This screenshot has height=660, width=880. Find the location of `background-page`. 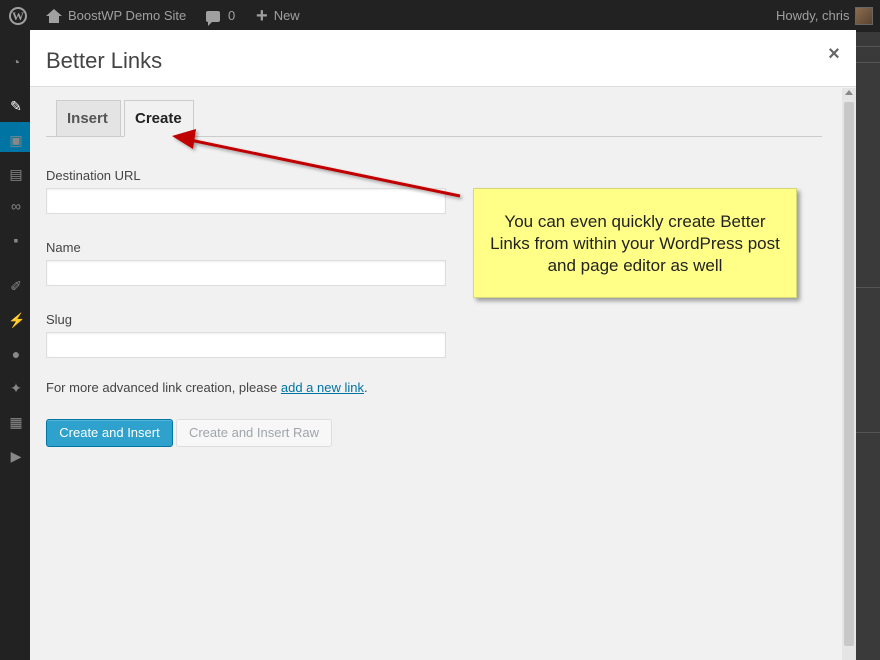

background-page is located at coordinates (868, 346).